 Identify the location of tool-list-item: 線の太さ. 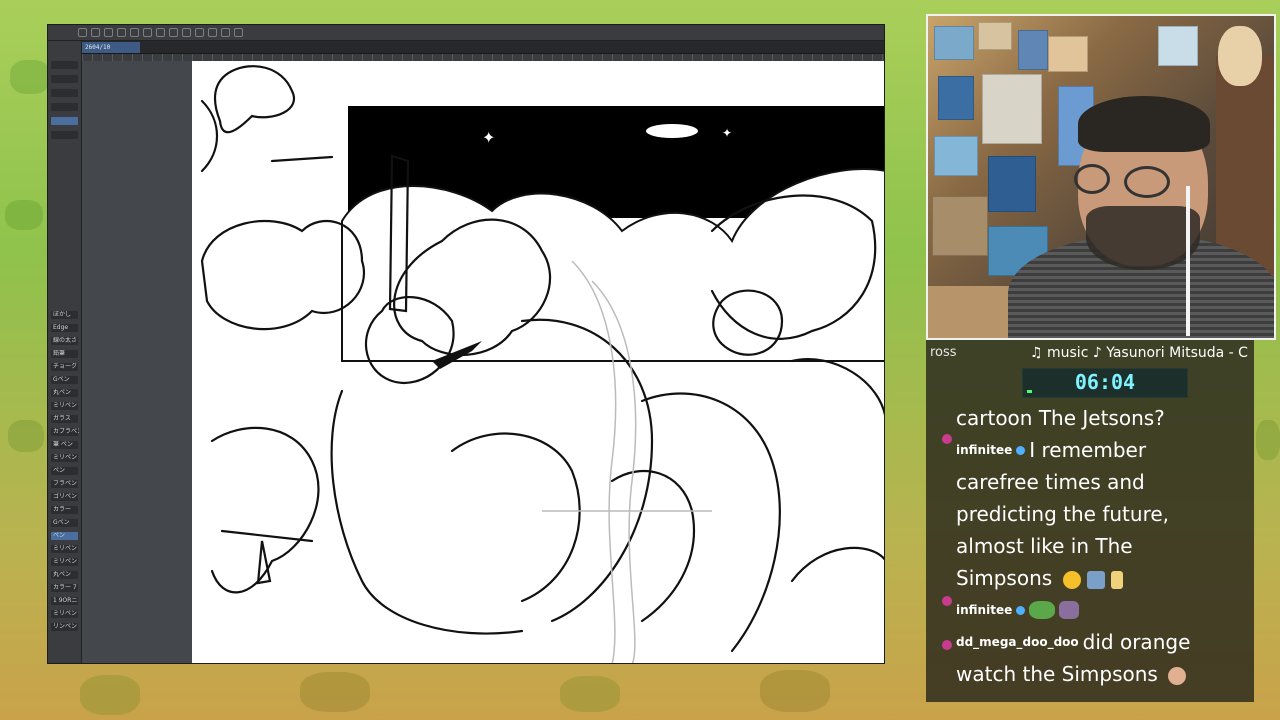
(64, 341).